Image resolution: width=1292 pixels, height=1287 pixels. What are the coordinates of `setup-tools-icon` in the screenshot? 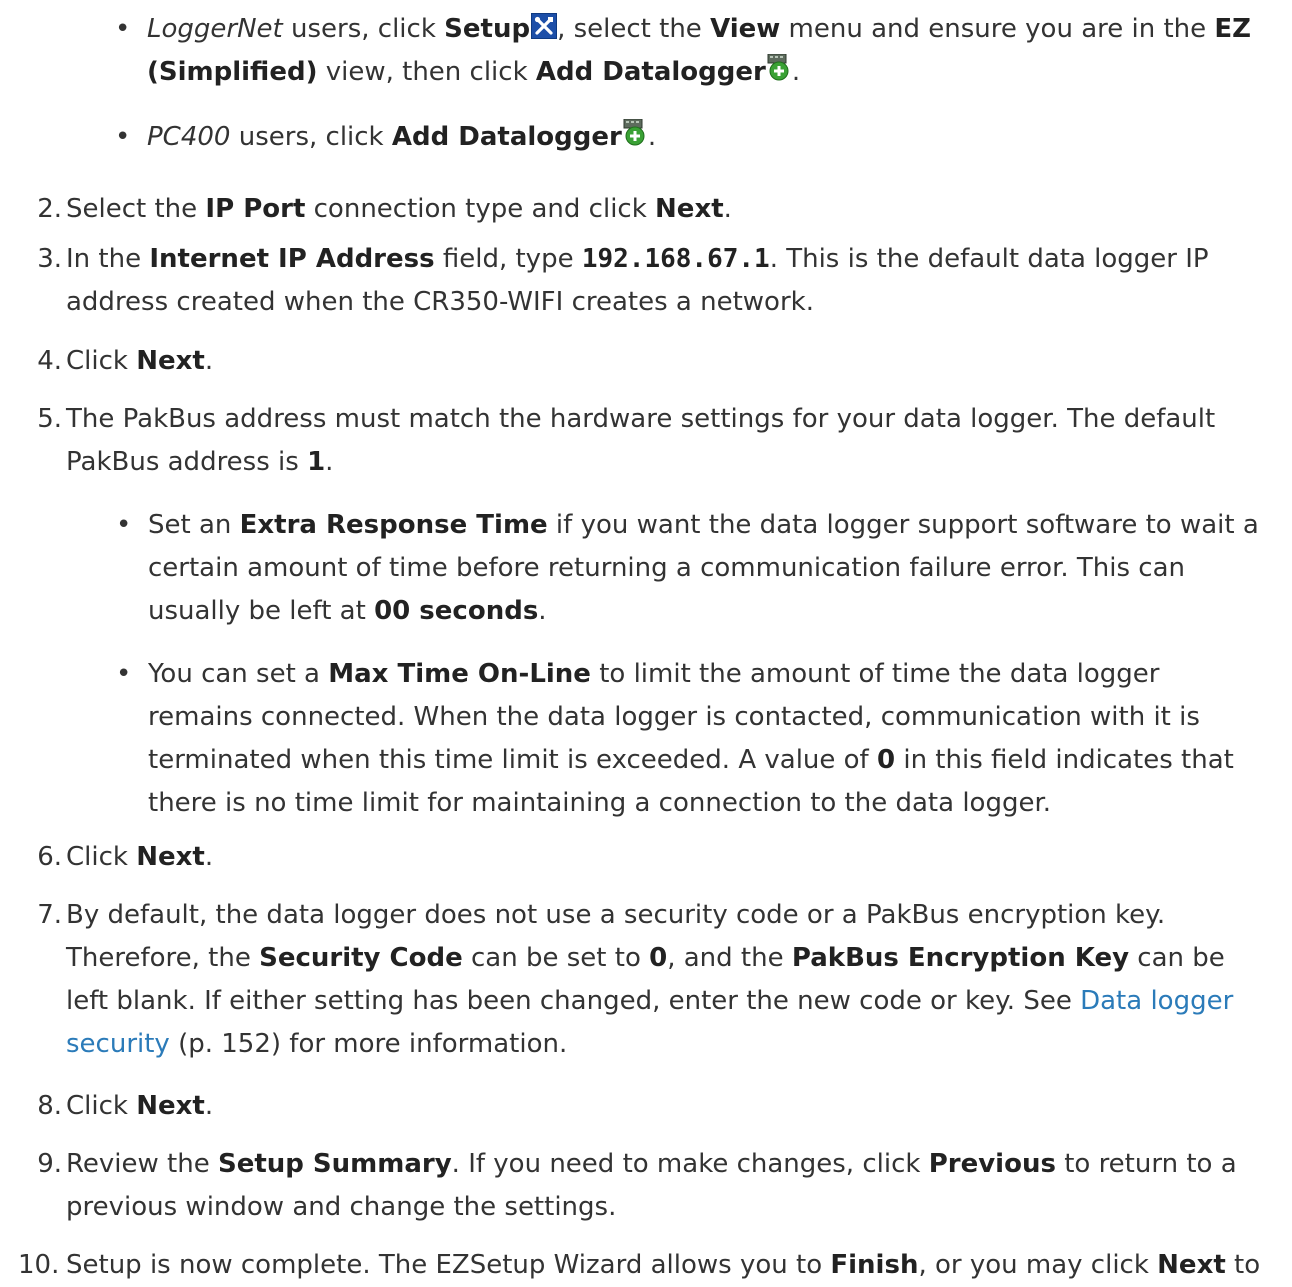 It's located at (544, 26).